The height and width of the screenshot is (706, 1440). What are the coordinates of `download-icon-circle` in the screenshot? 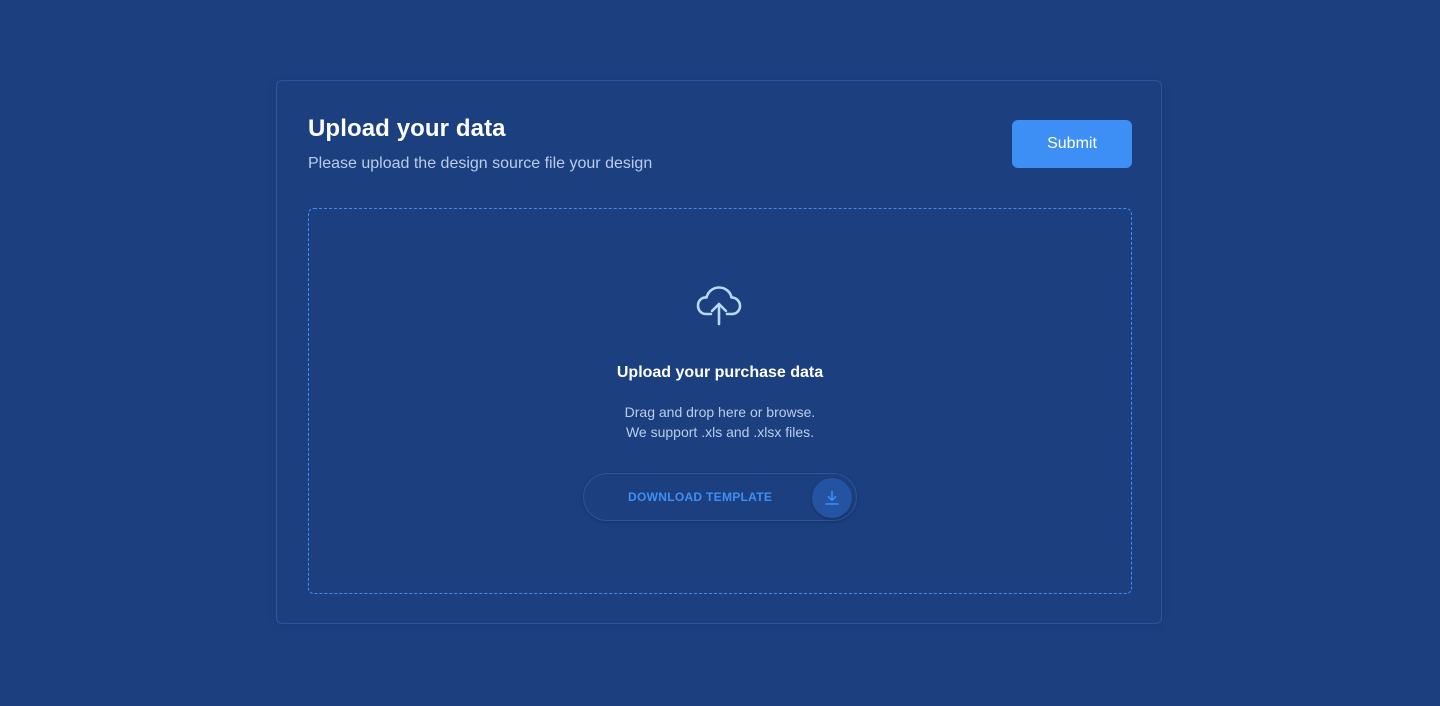 It's located at (832, 498).